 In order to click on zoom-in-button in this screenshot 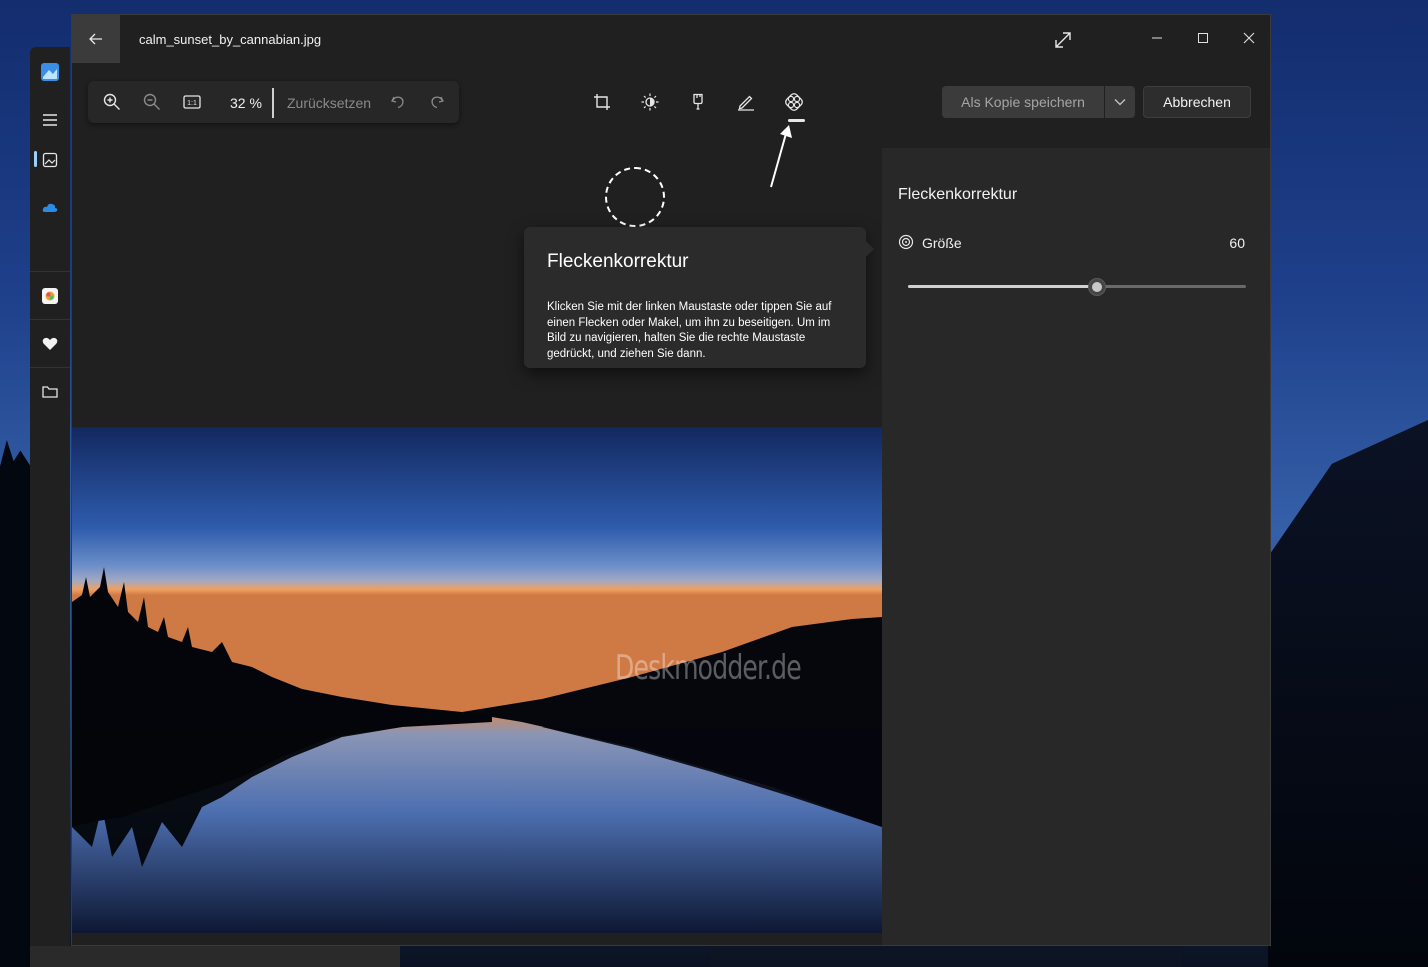, I will do `click(112, 102)`.